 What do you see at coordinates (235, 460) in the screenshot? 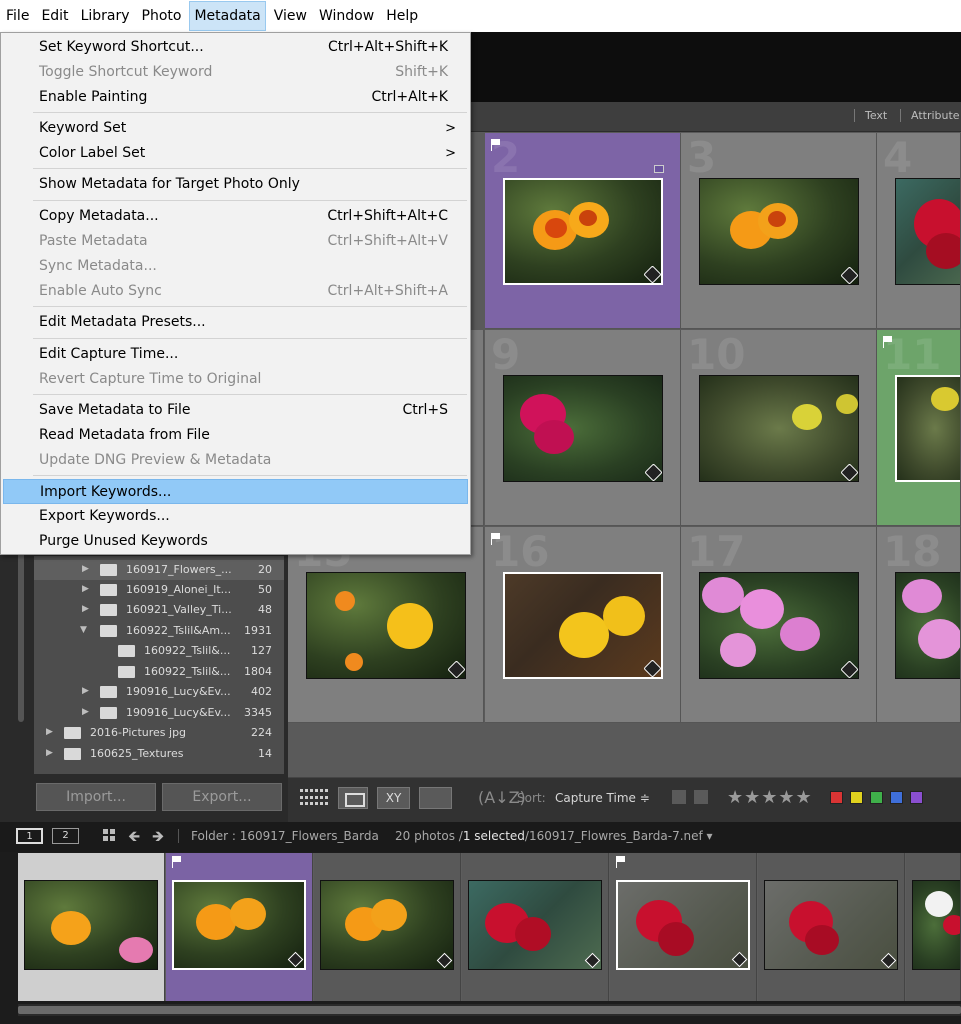
I see `menu-item-update-dng-preview: Update DNG Preview & Metadata` at bounding box center [235, 460].